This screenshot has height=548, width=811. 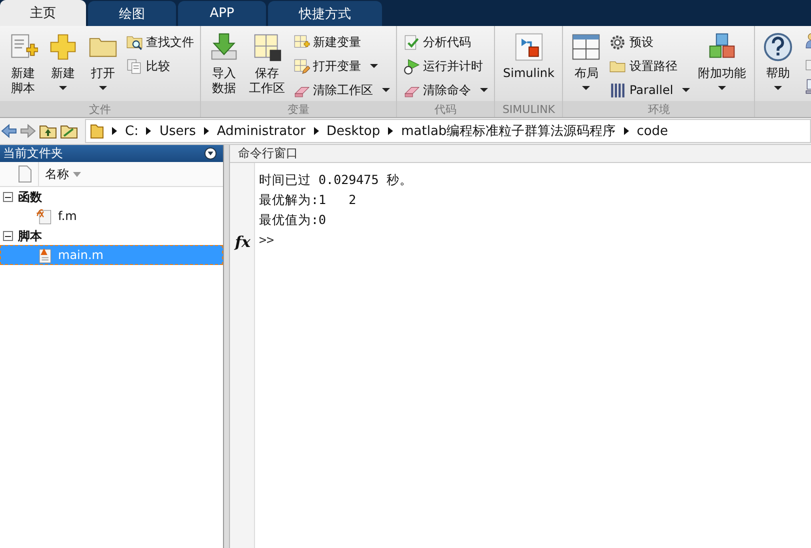 I want to click on path-segment: code, so click(x=652, y=131).